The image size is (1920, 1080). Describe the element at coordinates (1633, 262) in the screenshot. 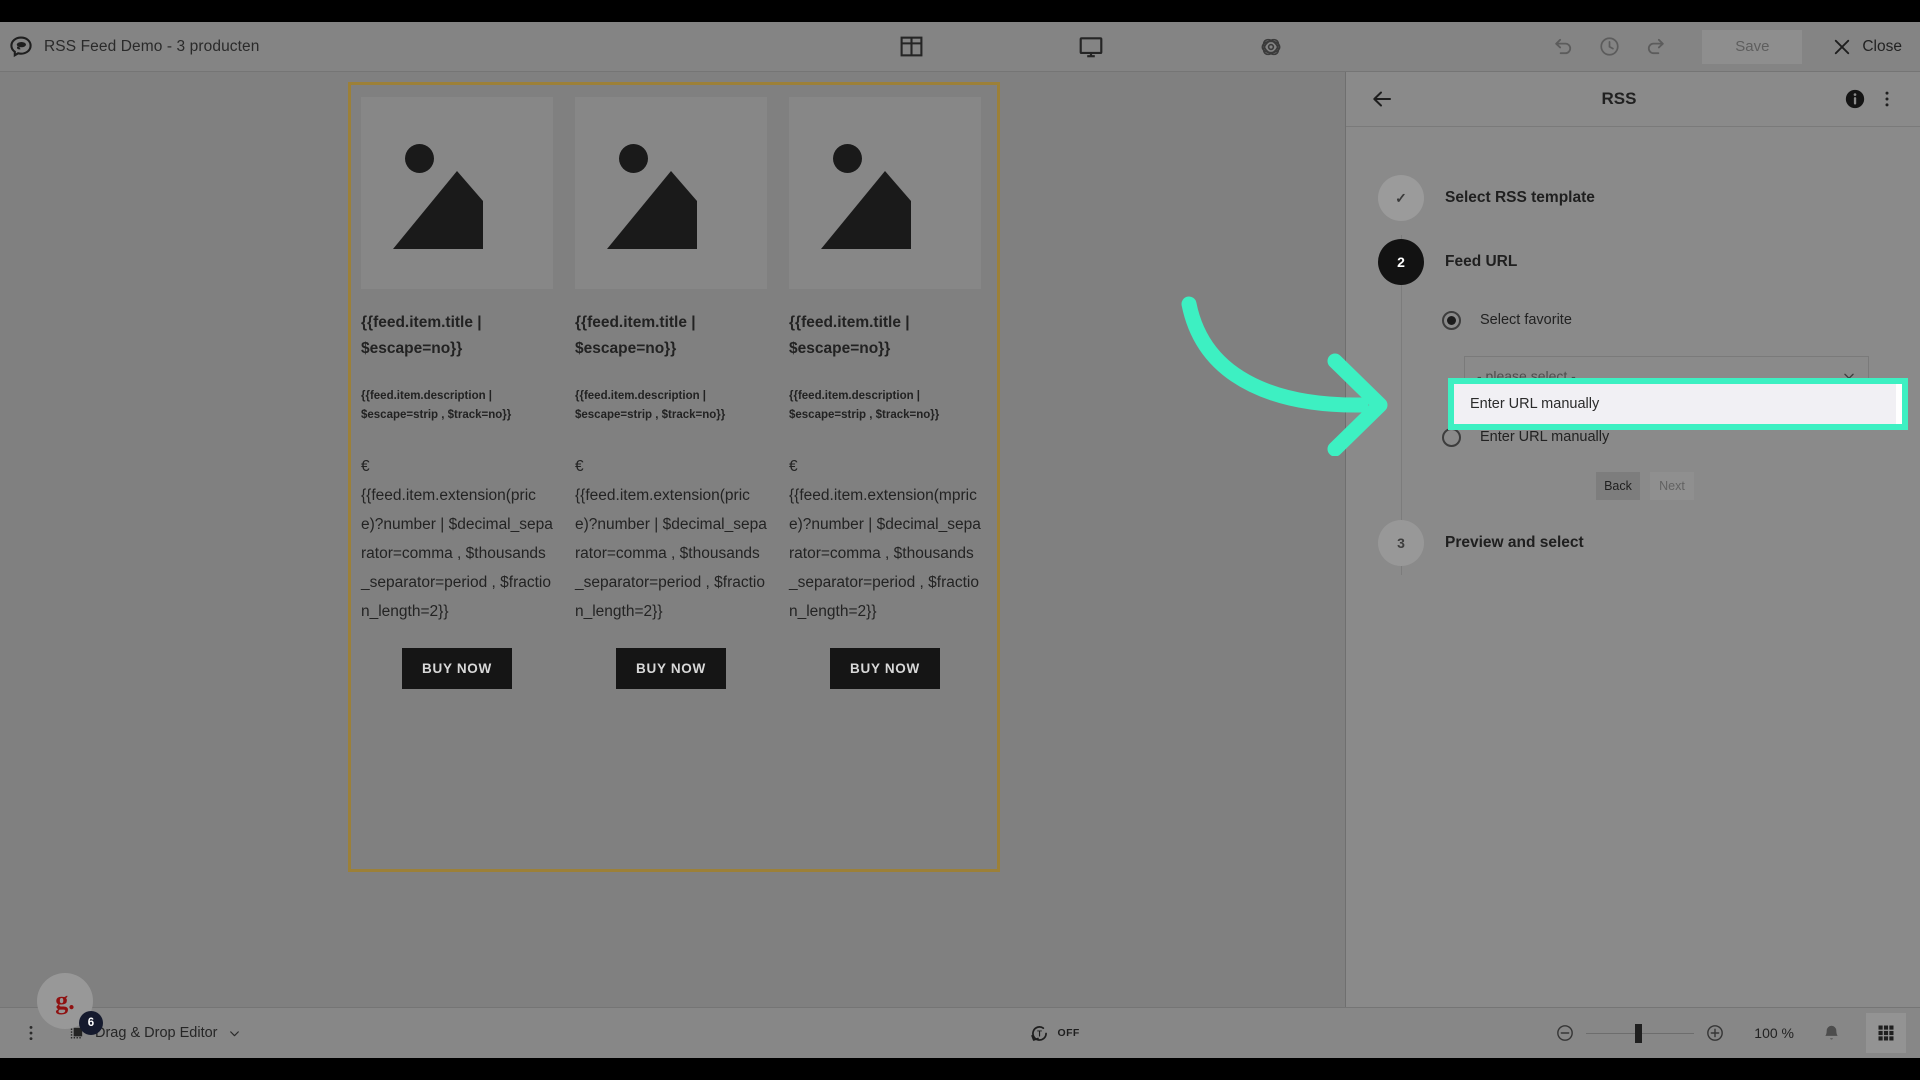

I see `wizard-step-feed-url: 2 Feed URL` at that location.